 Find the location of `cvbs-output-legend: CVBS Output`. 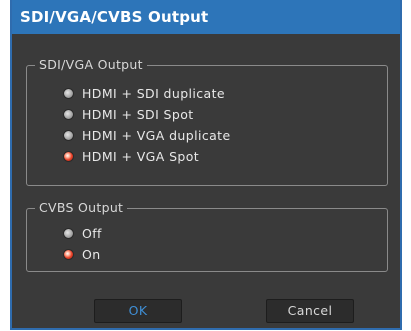

cvbs-output-legend: CVBS Output is located at coordinates (81, 208).